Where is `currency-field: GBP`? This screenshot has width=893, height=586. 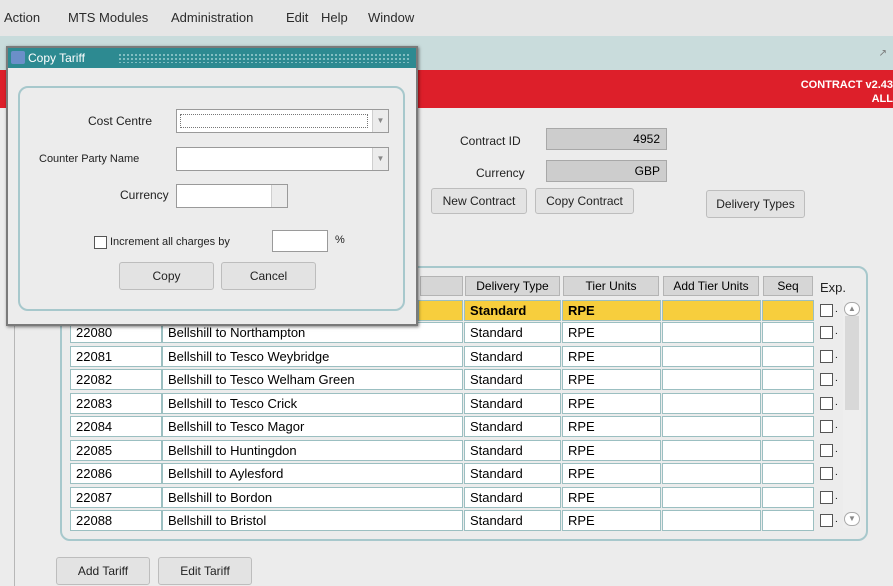
currency-field: GBP is located at coordinates (606, 171).